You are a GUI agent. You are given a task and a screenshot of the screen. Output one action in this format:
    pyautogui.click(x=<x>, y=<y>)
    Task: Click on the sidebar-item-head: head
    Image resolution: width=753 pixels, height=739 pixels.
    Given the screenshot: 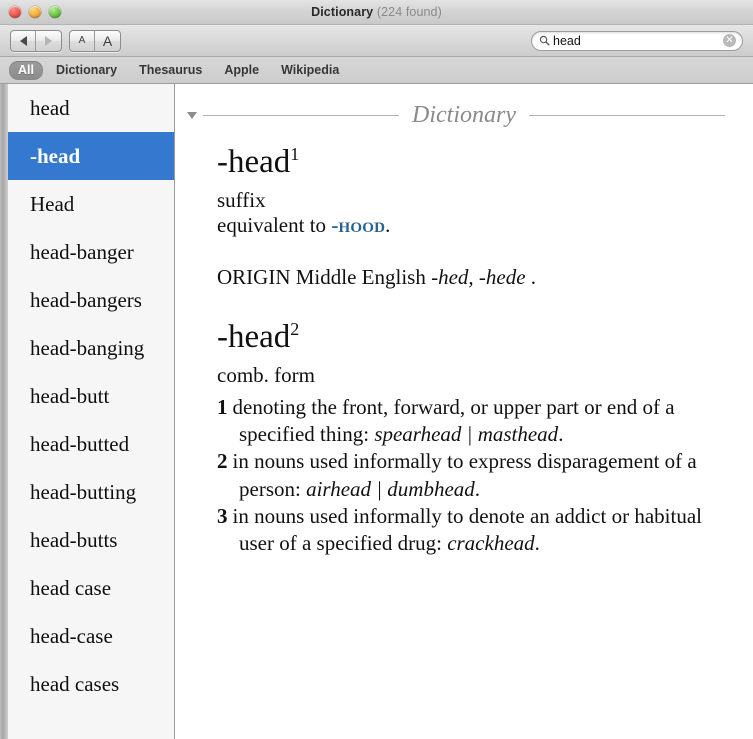 What is the action you would take?
    pyautogui.click(x=91, y=108)
    